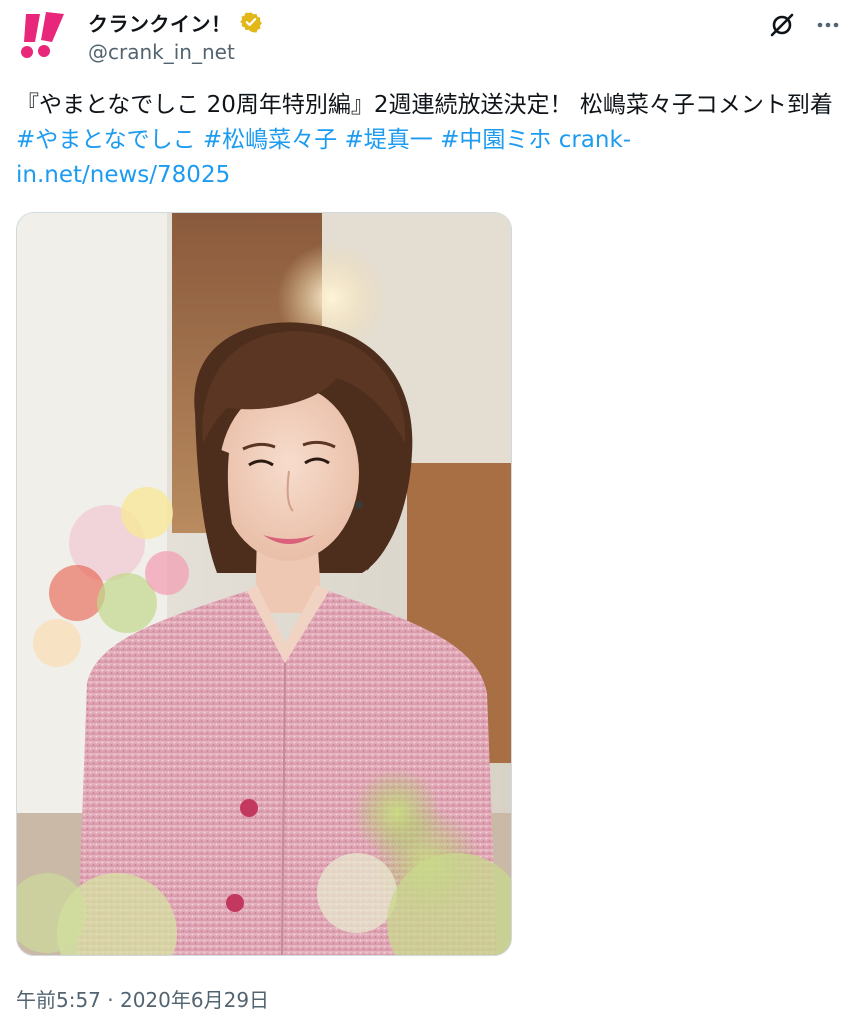 Image resolution: width=859 pixels, height=1024 pixels. What do you see at coordinates (270, 140) in the screenshot?
I see `hashtag-link: #松嶋菜々子` at bounding box center [270, 140].